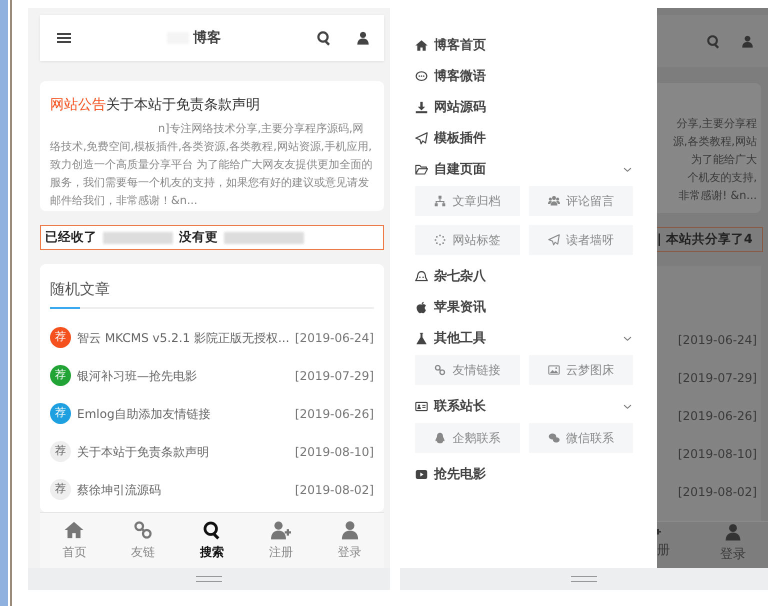 The image size is (773, 606). I want to click on nav-tab: 友链, so click(143, 540).